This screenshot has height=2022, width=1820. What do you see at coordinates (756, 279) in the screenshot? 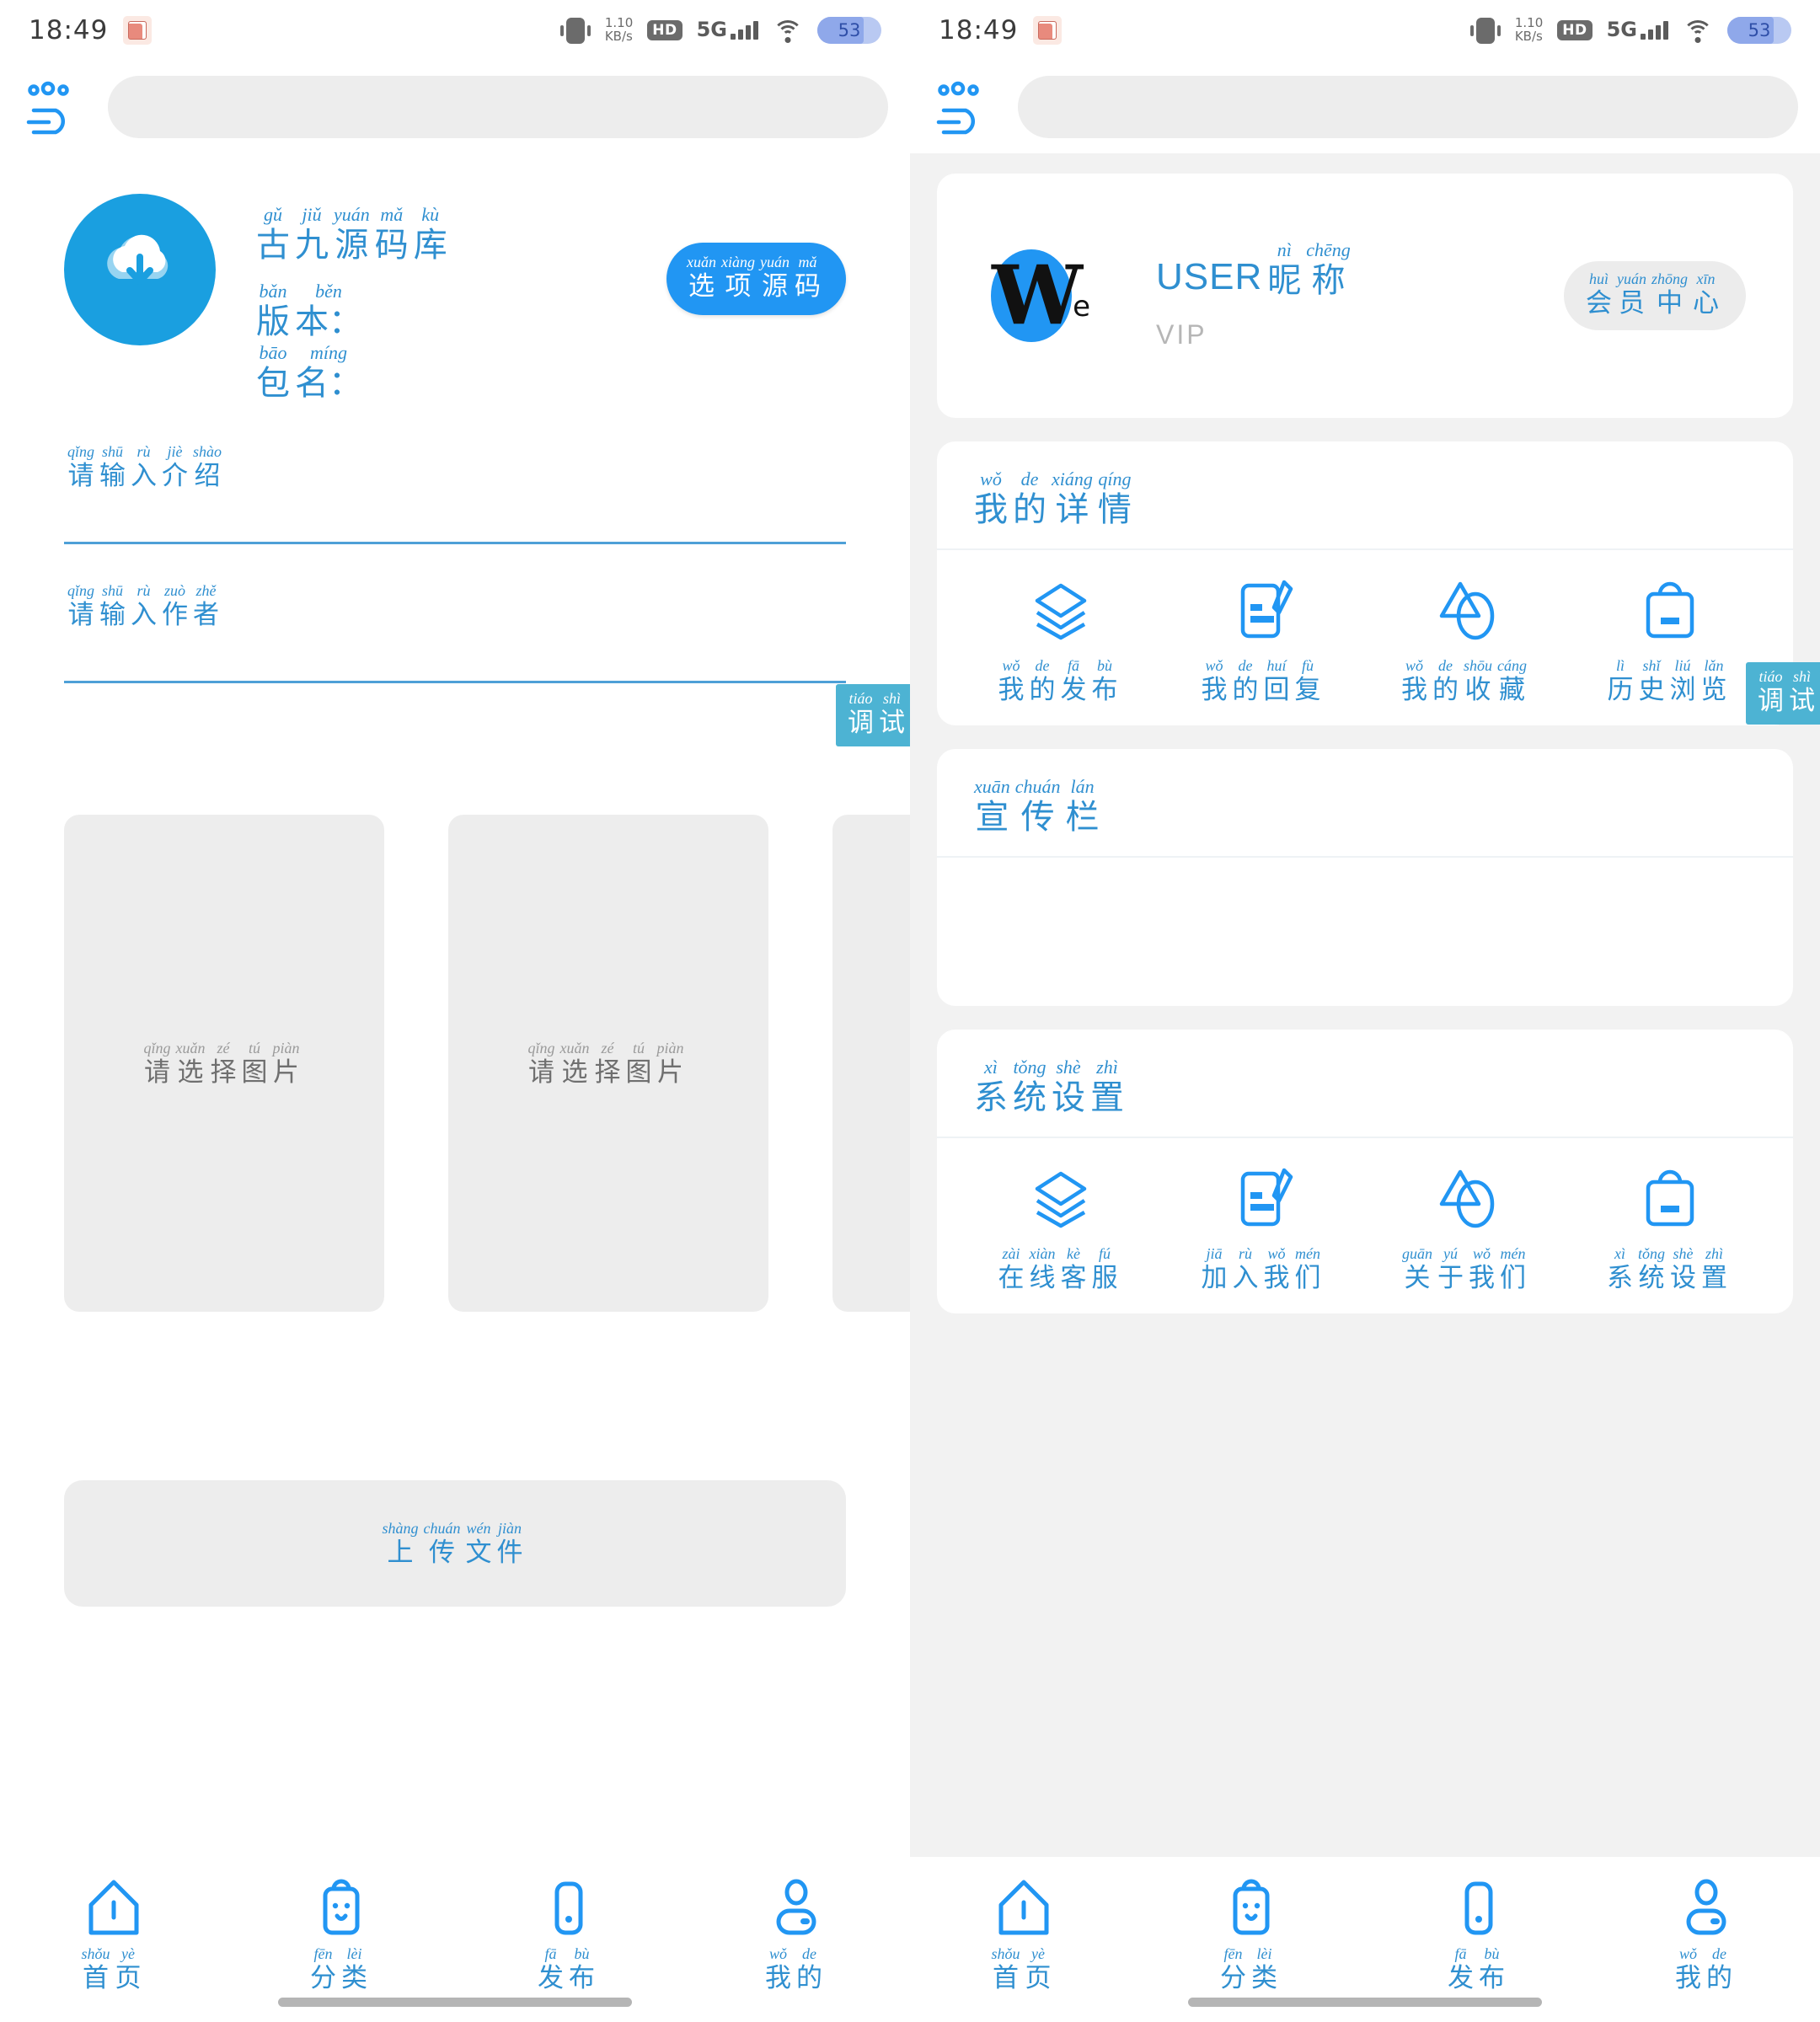
I see `select-source-button: xuǎn 选 xiàng 项 yuán 源 mǎ 码` at bounding box center [756, 279].